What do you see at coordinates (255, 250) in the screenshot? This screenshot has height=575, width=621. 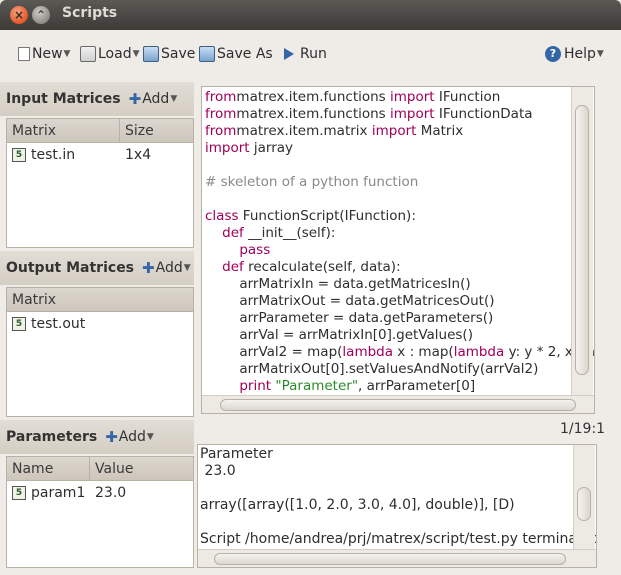 I see `code-token: pass` at bounding box center [255, 250].